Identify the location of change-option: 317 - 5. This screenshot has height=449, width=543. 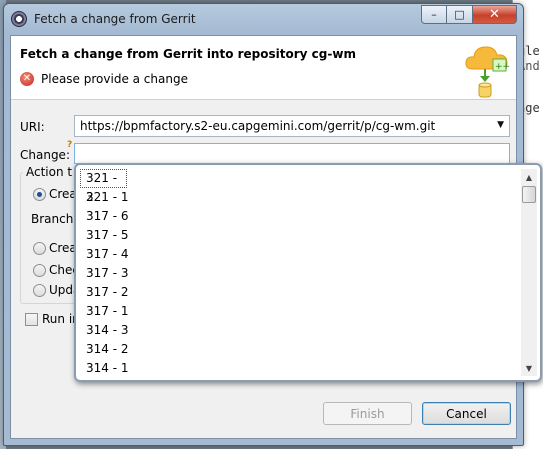
(300, 235).